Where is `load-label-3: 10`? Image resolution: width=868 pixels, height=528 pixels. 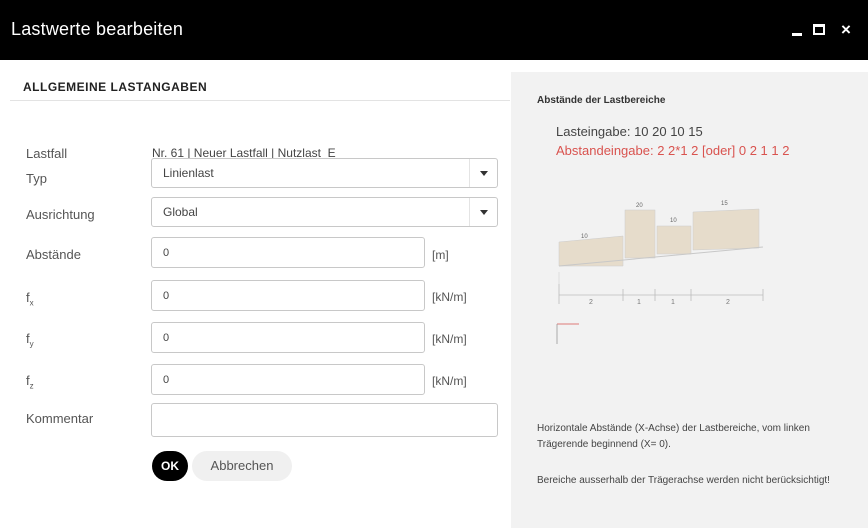
load-label-3: 10 is located at coordinates (673, 221).